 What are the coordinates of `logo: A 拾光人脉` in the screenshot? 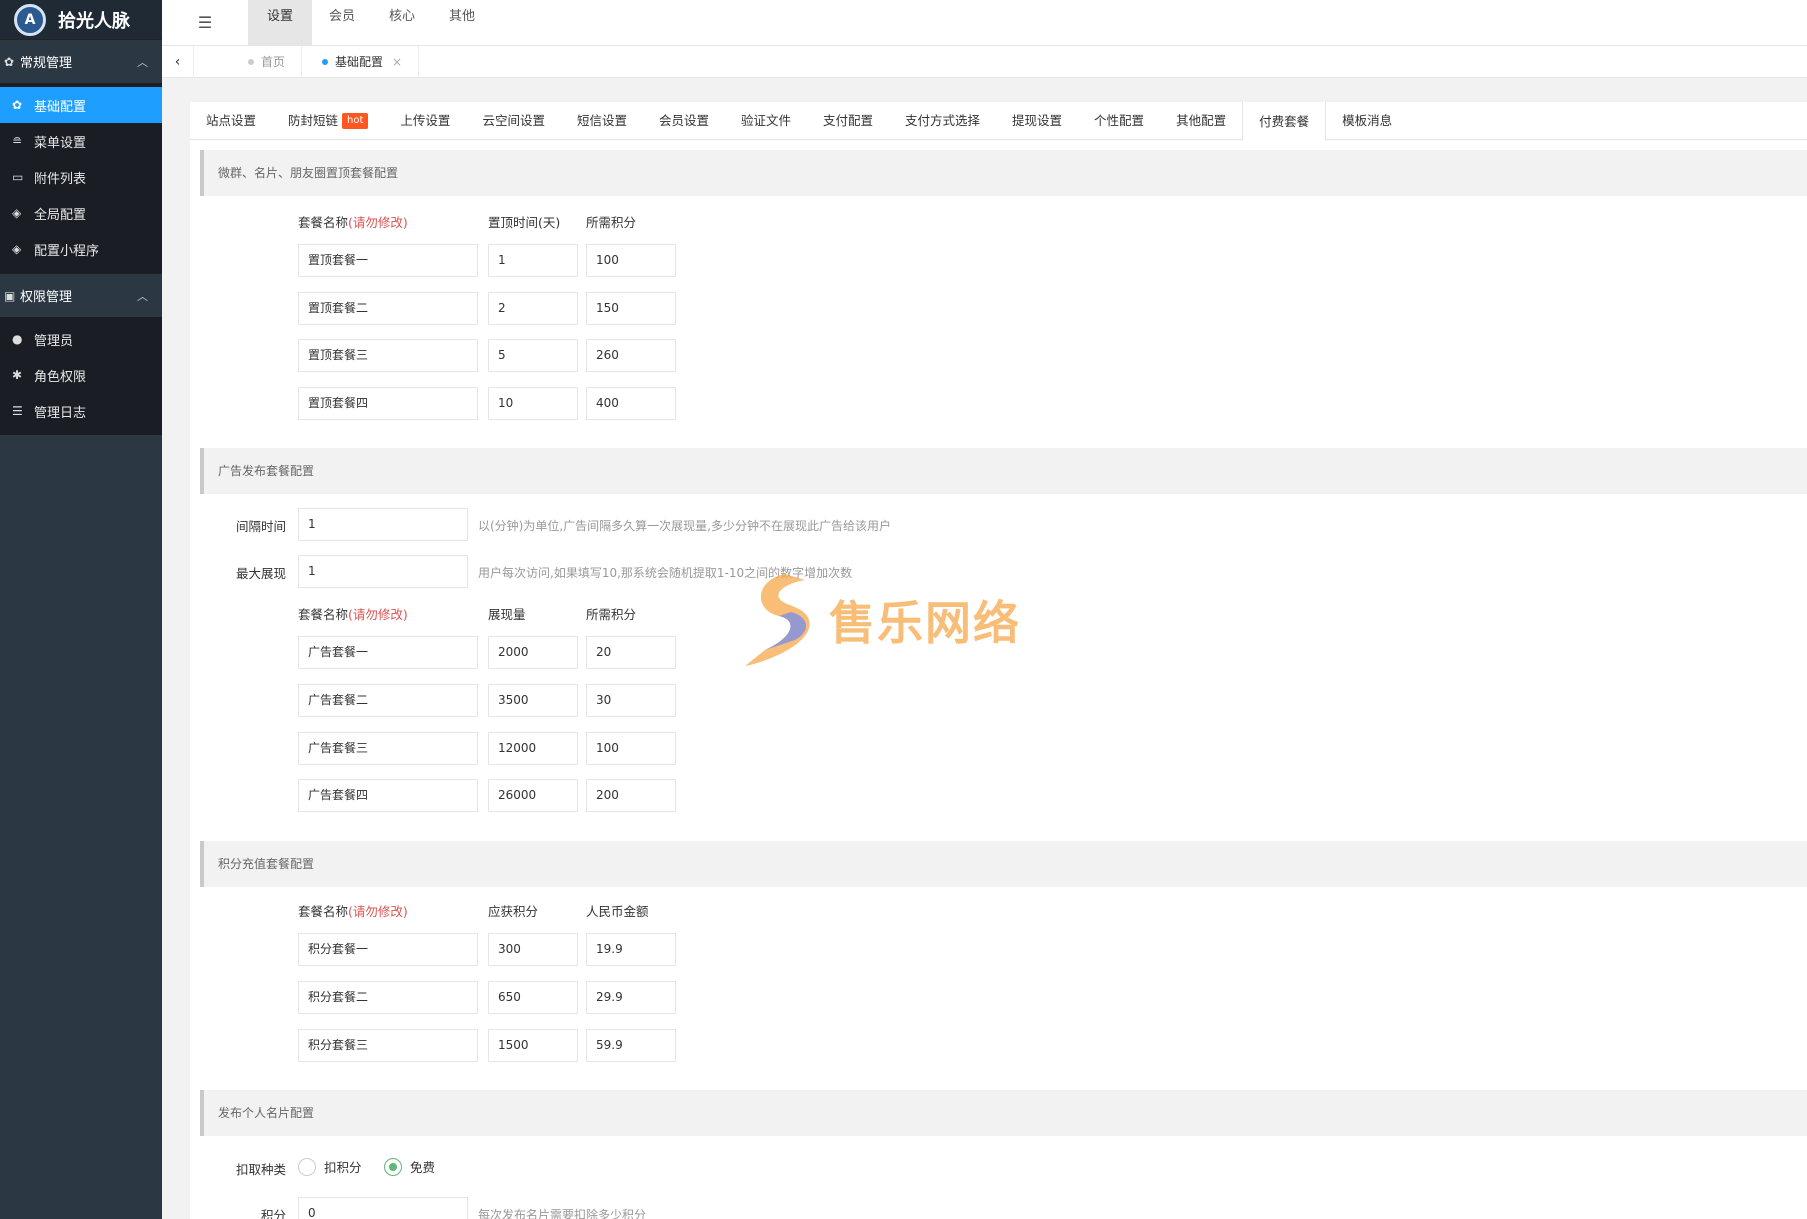 It's located at (81, 19).